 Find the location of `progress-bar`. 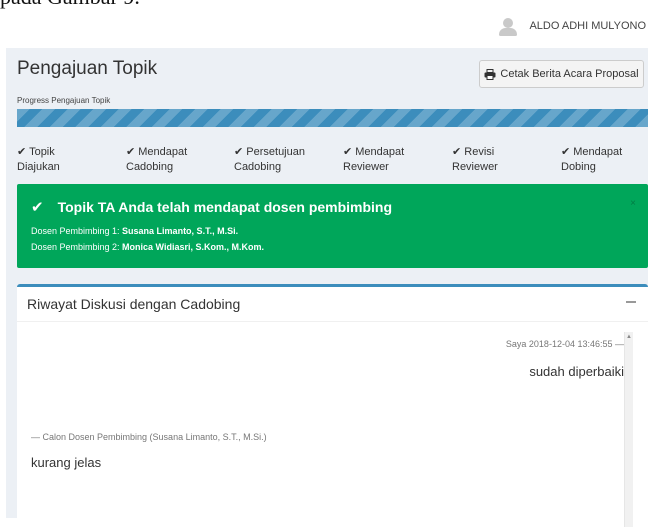

progress-bar is located at coordinates (332, 118).